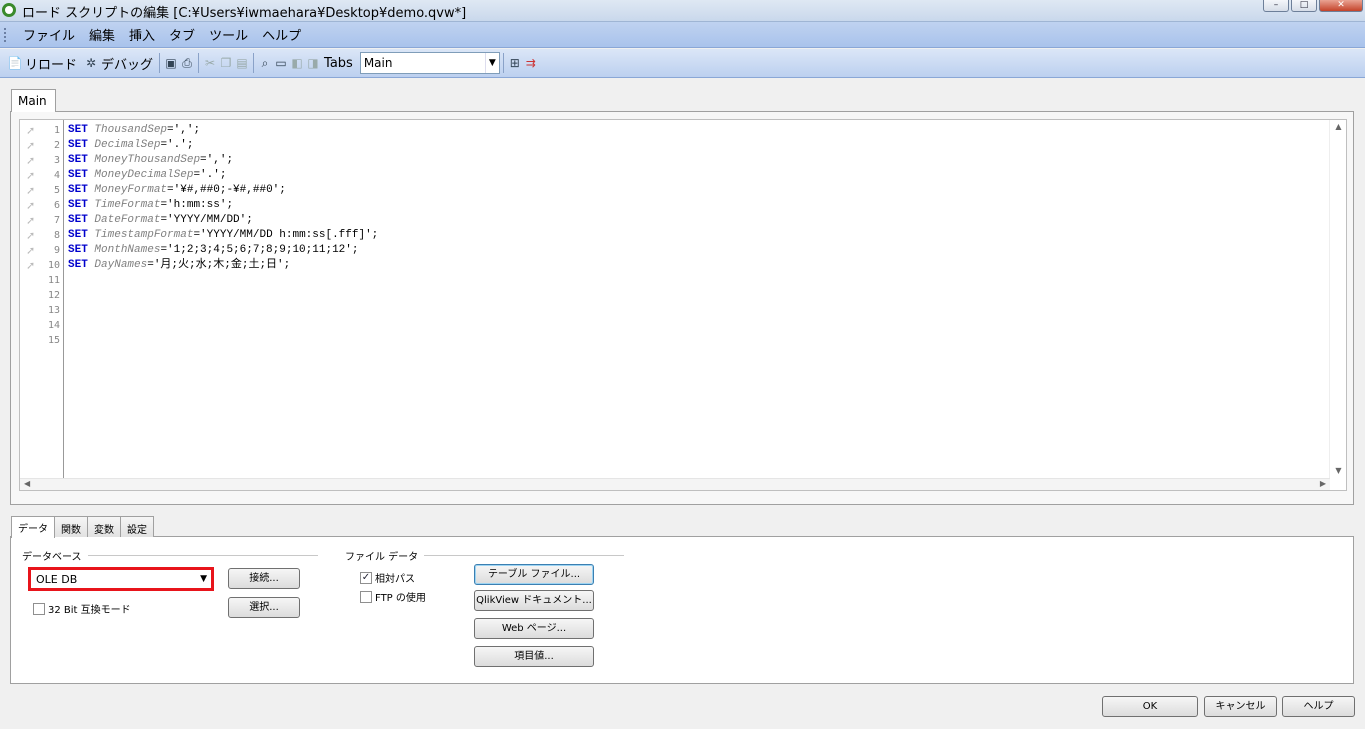 This screenshot has width=1365, height=729. Describe the element at coordinates (1338, 473) in the screenshot. I see `scroll-down-icon: ▼` at that location.